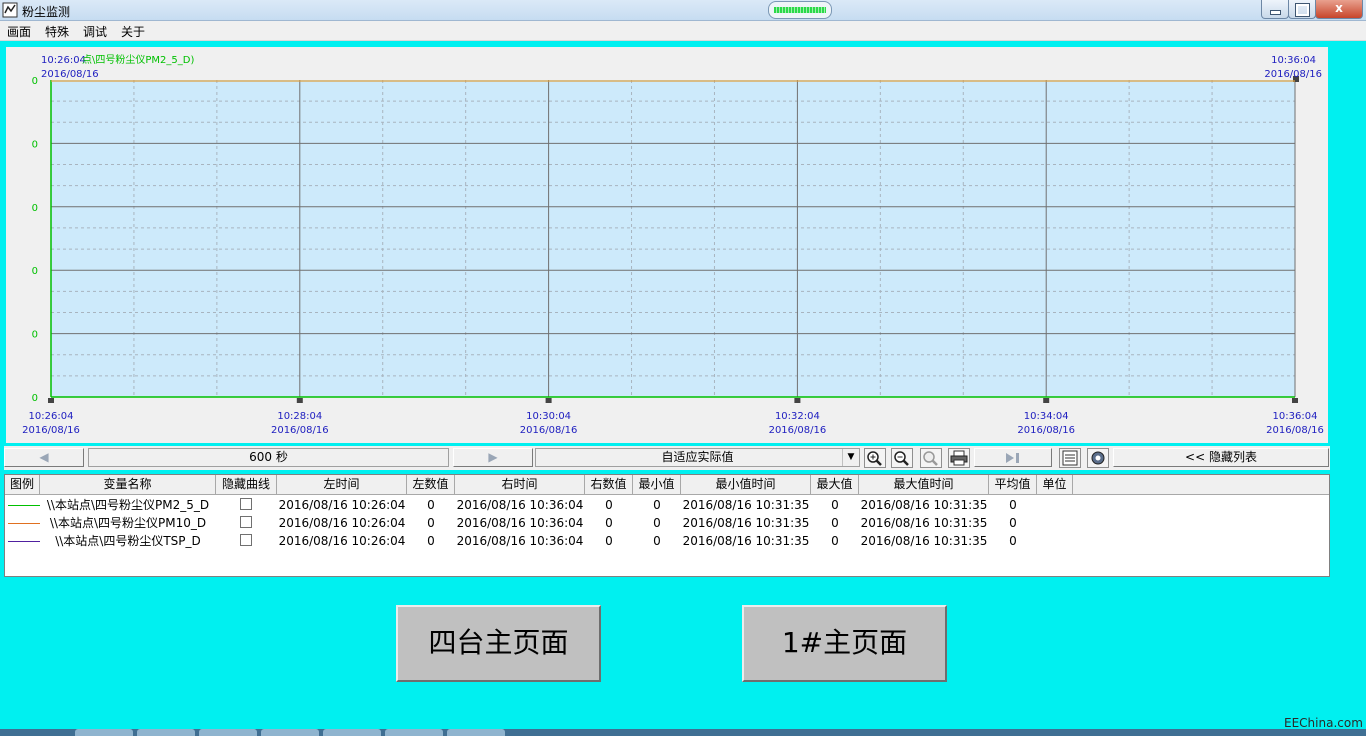  I want to click on header-left-time: 10:26:04, so click(63, 60).